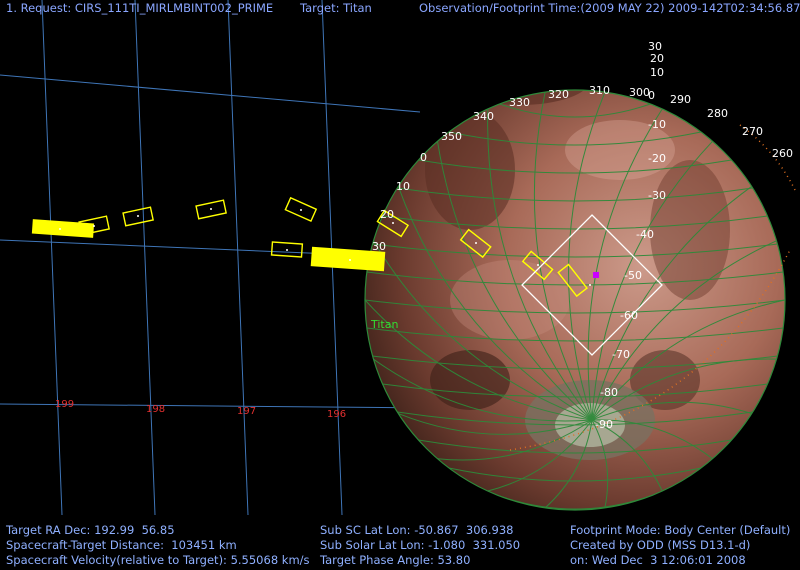  What do you see at coordinates (451, 136) in the screenshot?
I see `longitude-label: 350` at bounding box center [451, 136].